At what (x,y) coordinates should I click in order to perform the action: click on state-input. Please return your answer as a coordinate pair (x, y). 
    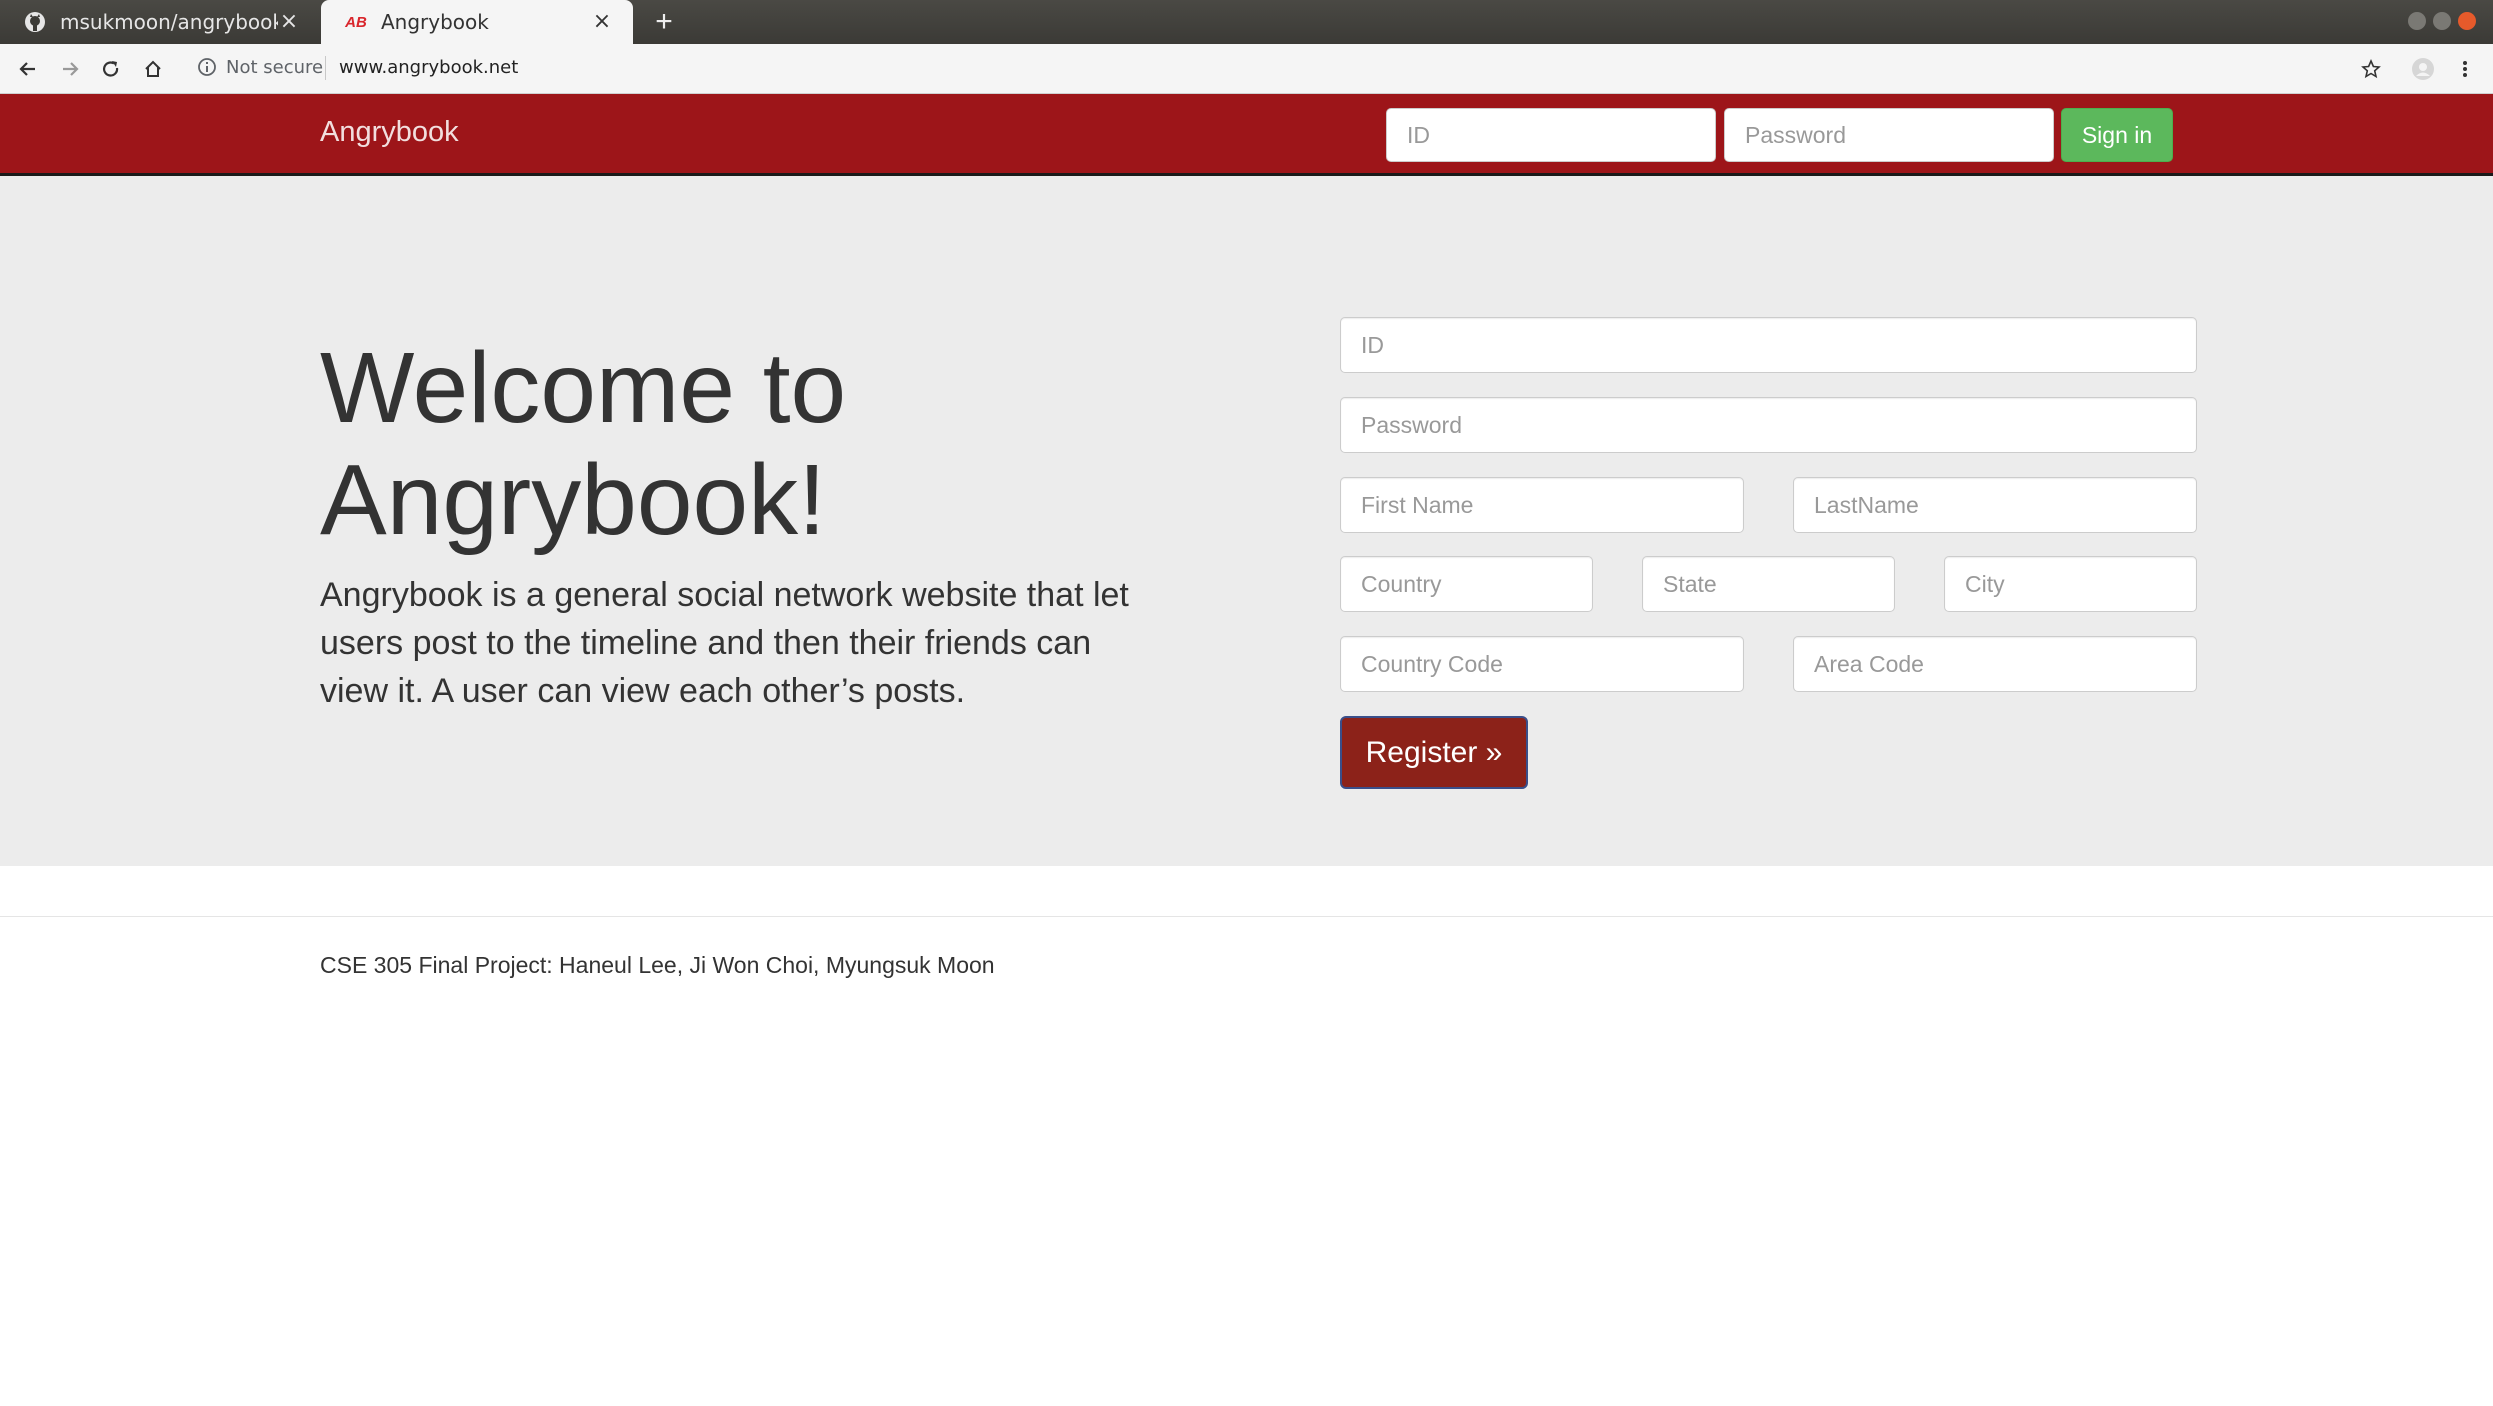
    Looking at the image, I should click on (1768, 584).